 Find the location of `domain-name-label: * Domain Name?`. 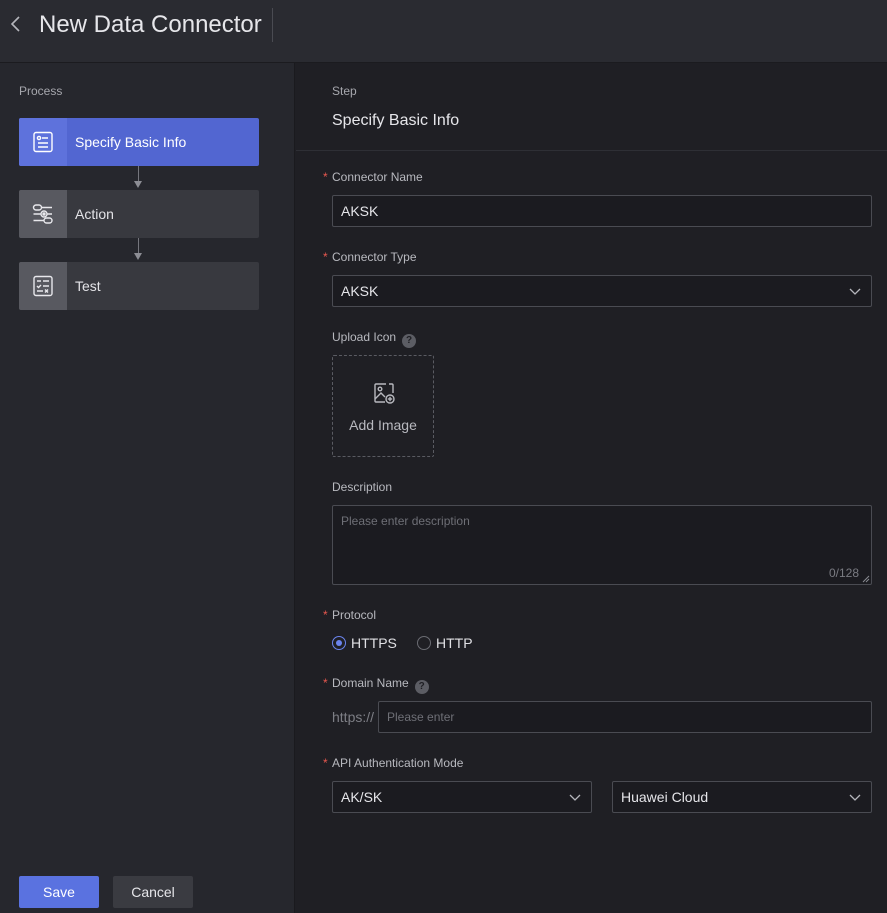

domain-name-label: * Domain Name? is located at coordinates (376, 684).